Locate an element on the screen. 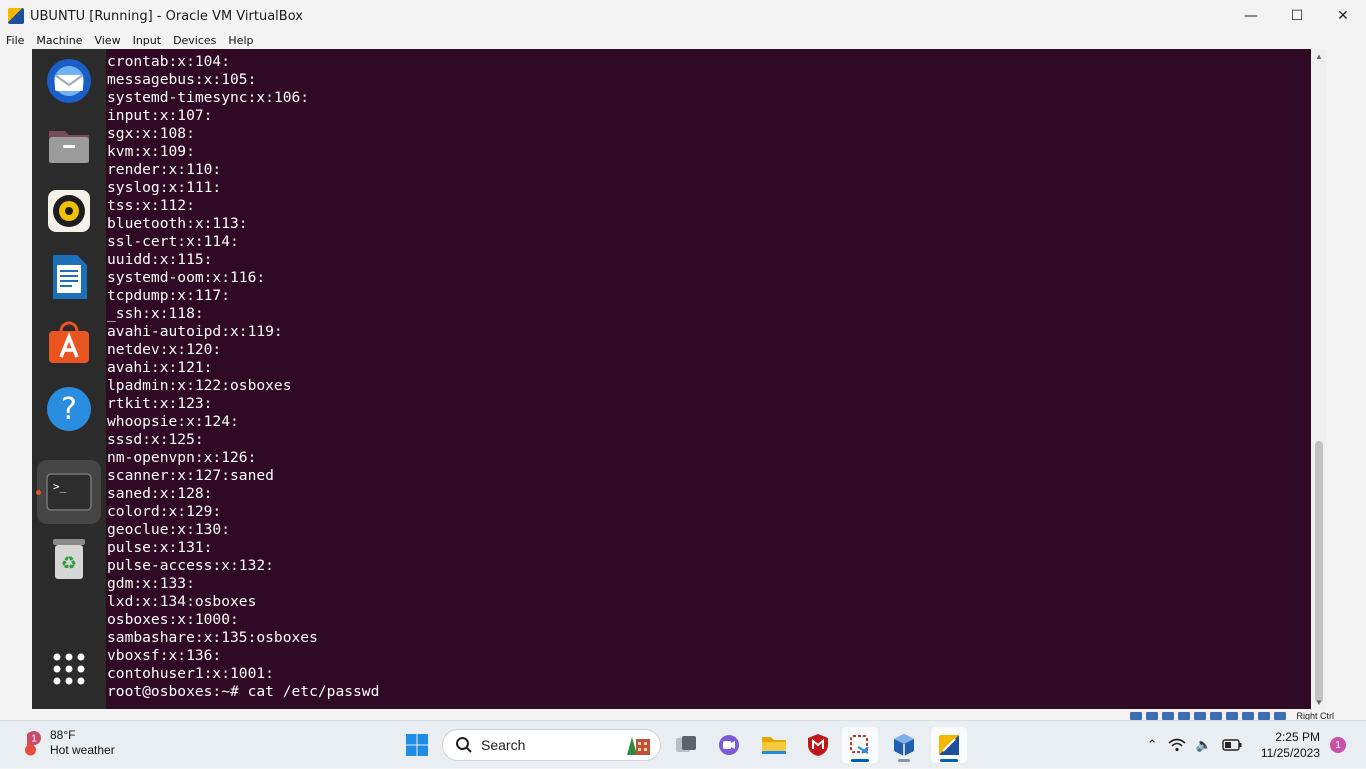  mcafee-icon is located at coordinates (818, 745).